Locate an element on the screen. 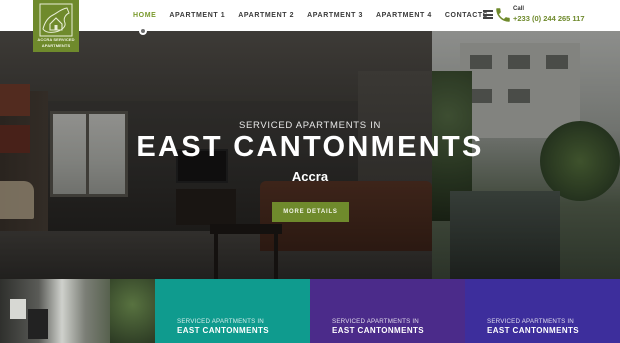 This screenshot has height=343, width=620. hero-subtitle: SERVICED APARTMENTS IN is located at coordinates (310, 125).